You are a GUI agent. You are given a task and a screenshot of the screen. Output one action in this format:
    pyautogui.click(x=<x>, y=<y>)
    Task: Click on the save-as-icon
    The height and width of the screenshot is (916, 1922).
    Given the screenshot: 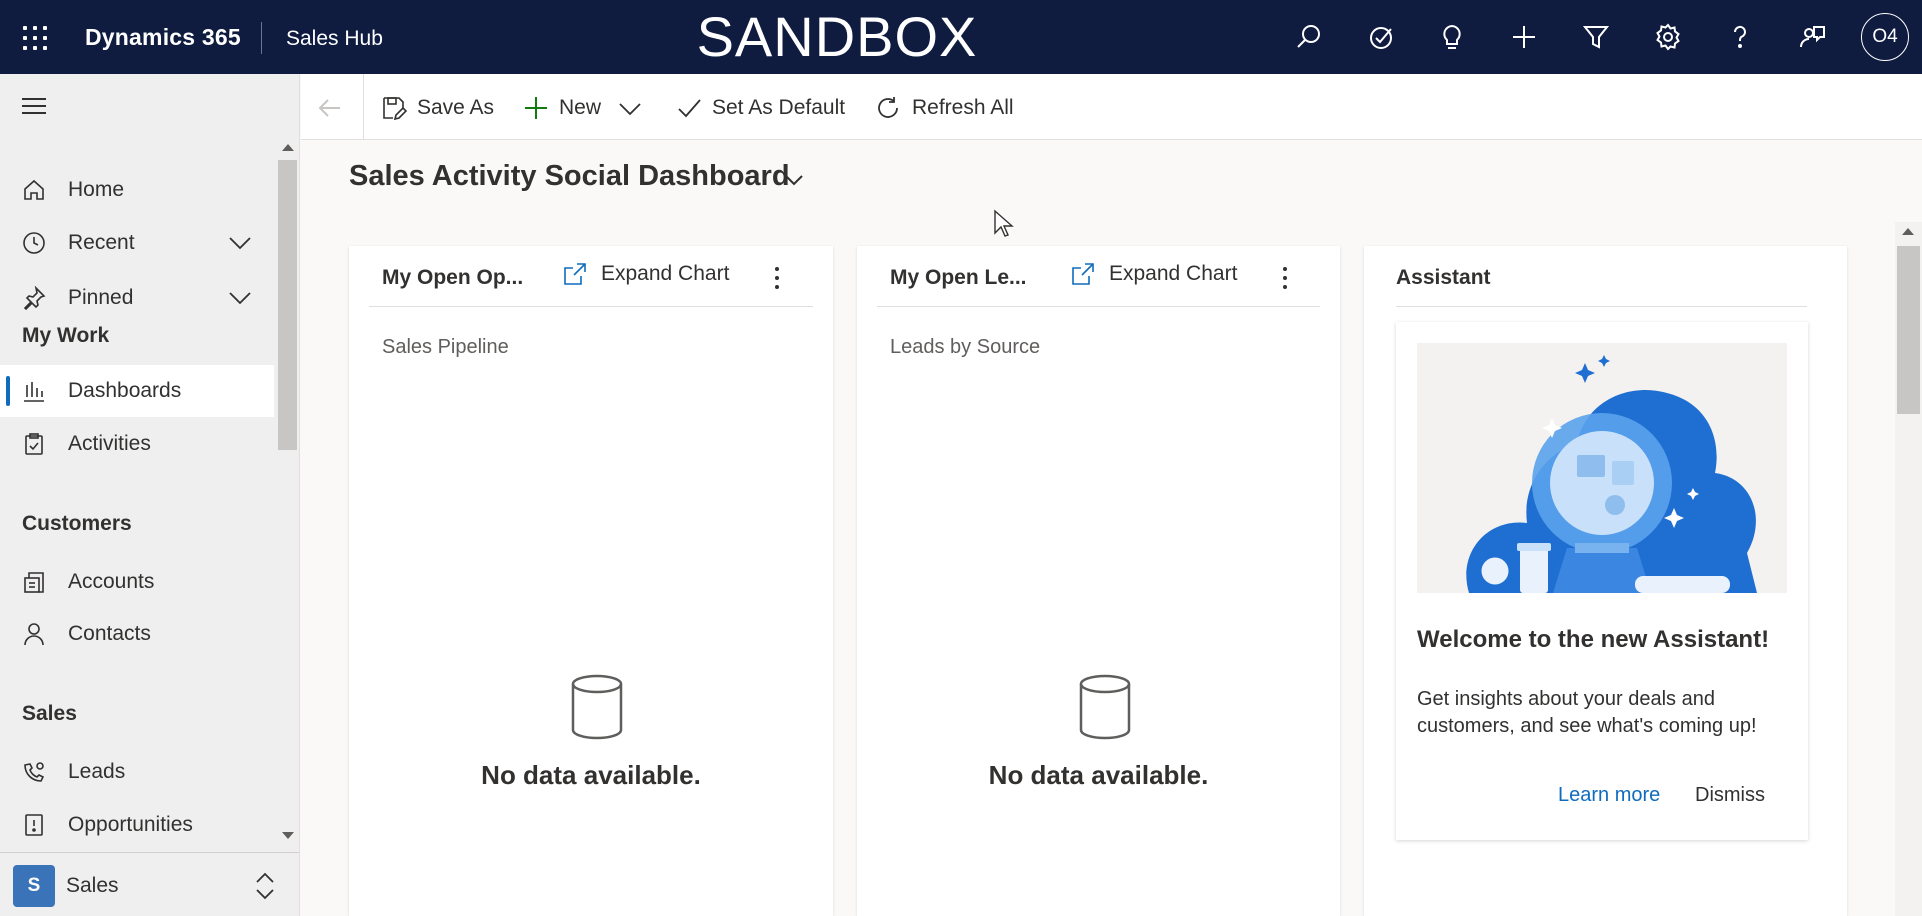 What is the action you would take?
    pyautogui.click(x=395, y=109)
    